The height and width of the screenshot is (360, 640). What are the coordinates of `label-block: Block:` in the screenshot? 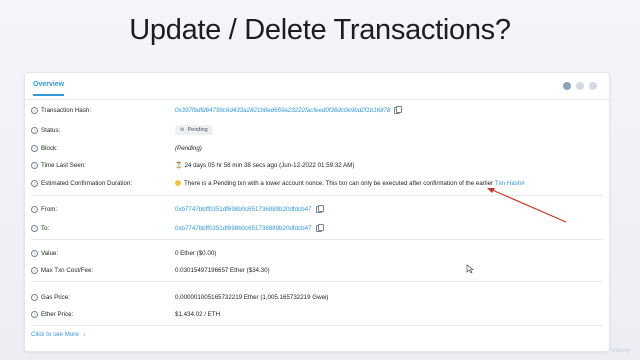 It's located at (49, 148).